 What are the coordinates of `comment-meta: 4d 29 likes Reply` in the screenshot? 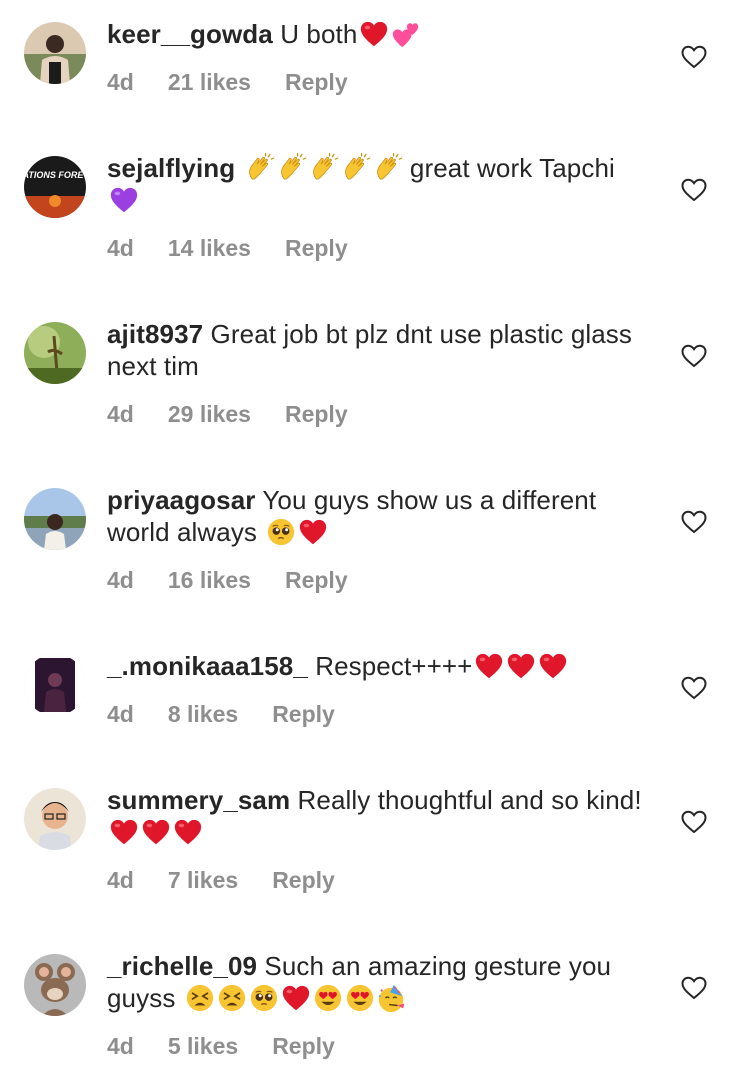 It's located at (242, 414).